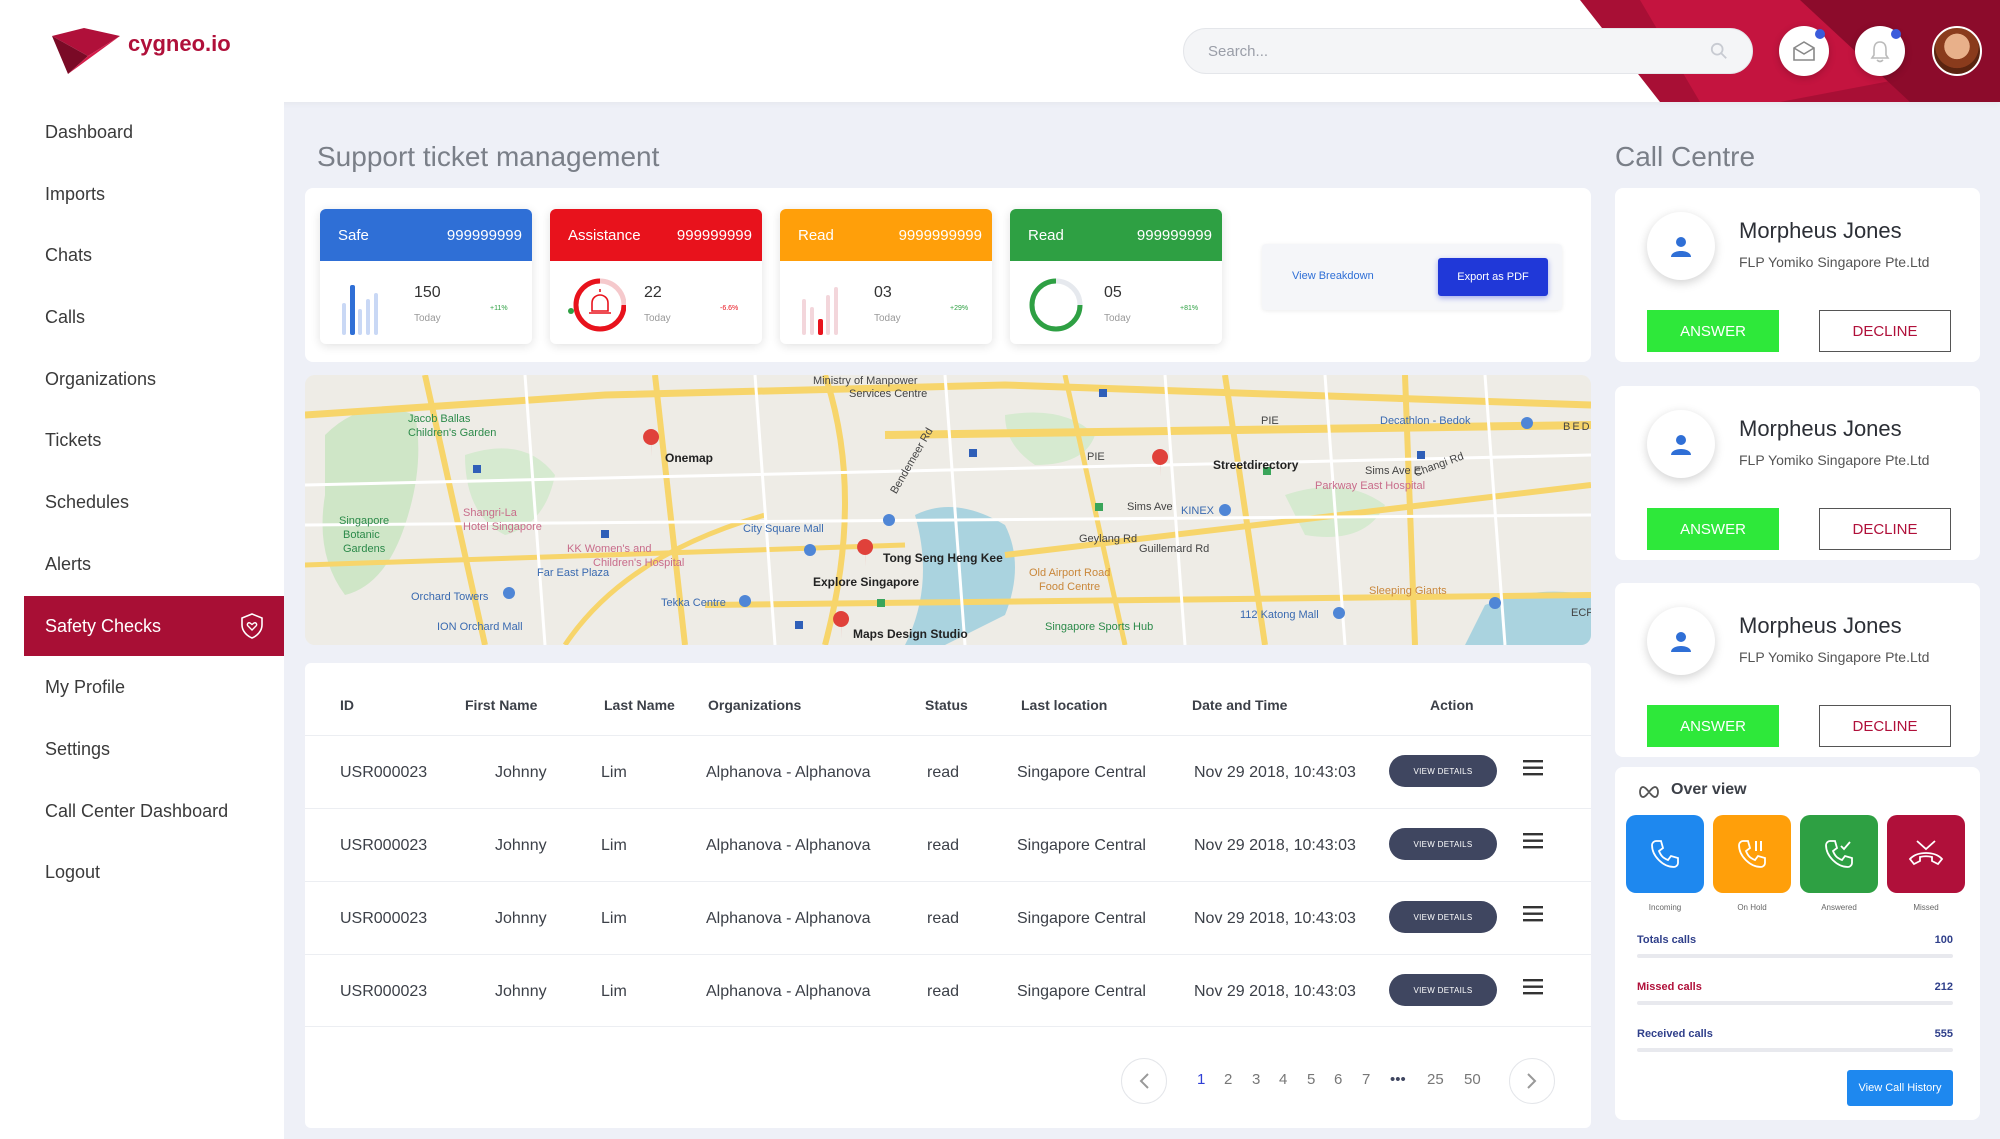  Describe the element at coordinates (1459, 51) in the screenshot. I see `search-input` at that location.